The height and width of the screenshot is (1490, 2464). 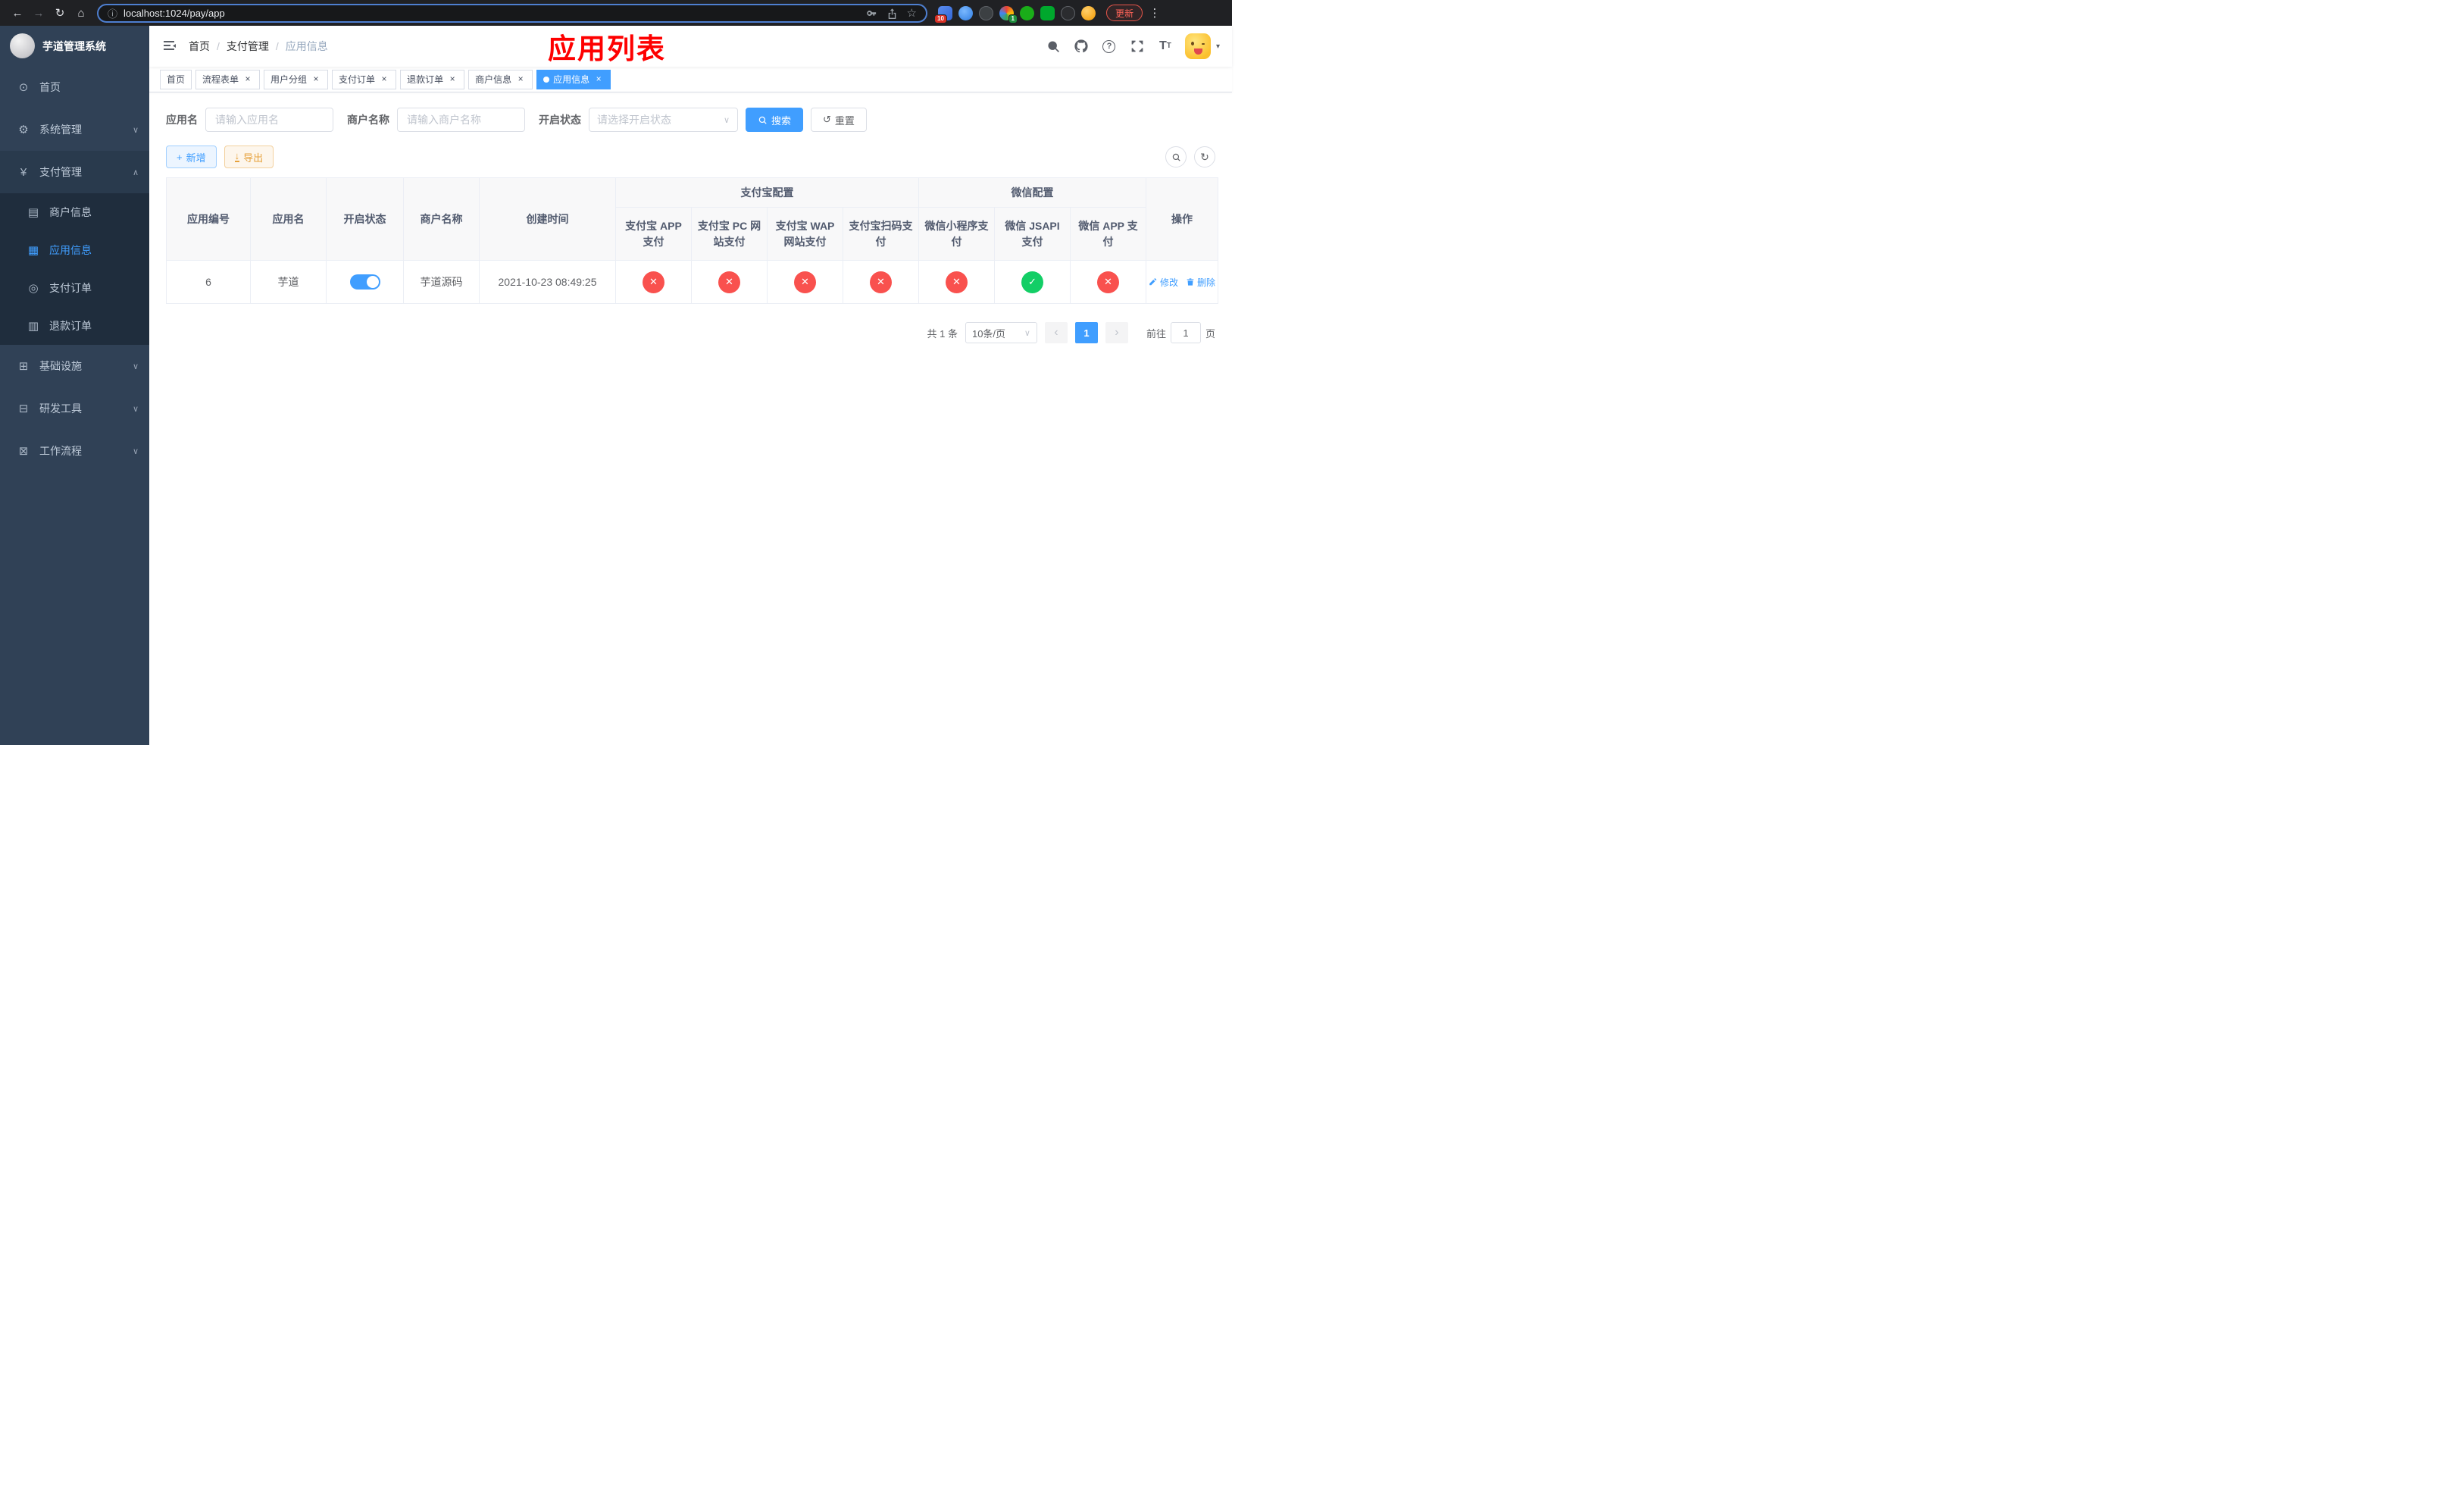 What do you see at coordinates (1176, 156) in the screenshot?
I see `toggle-search-button` at bounding box center [1176, 156].